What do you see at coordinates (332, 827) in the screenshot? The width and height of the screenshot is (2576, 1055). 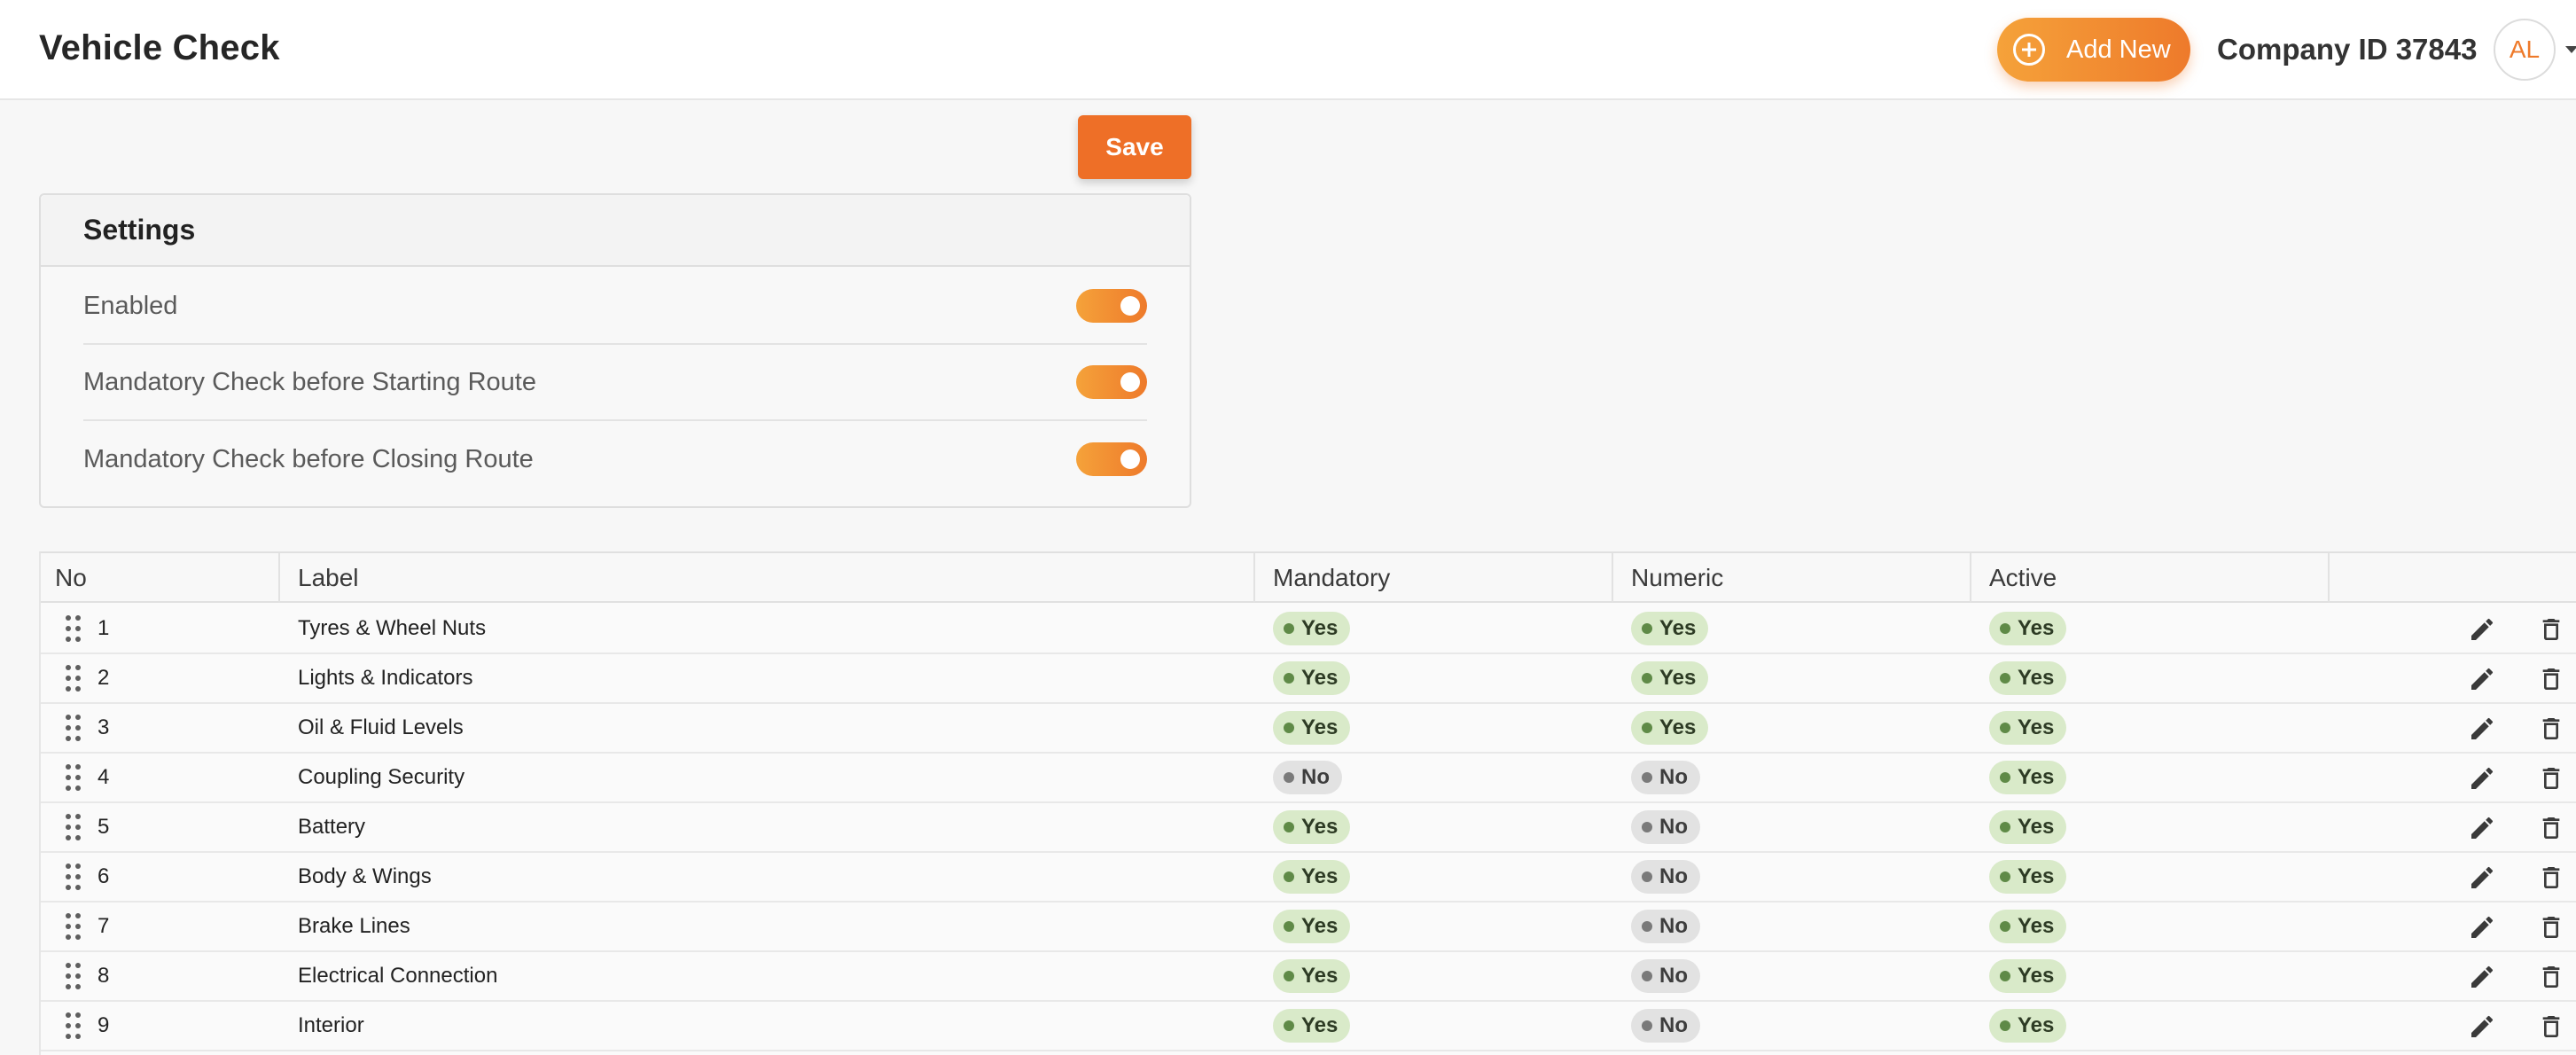 I see `row-label: Battery` at bounding box center [332, 827].